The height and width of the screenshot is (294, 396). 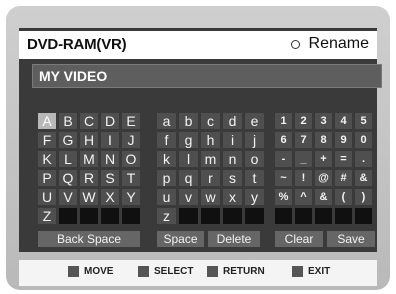 What do you see at coordinates (89, 121) in the screenshot?
I see `keyboard-key: C` at bounding box center [89, 121].